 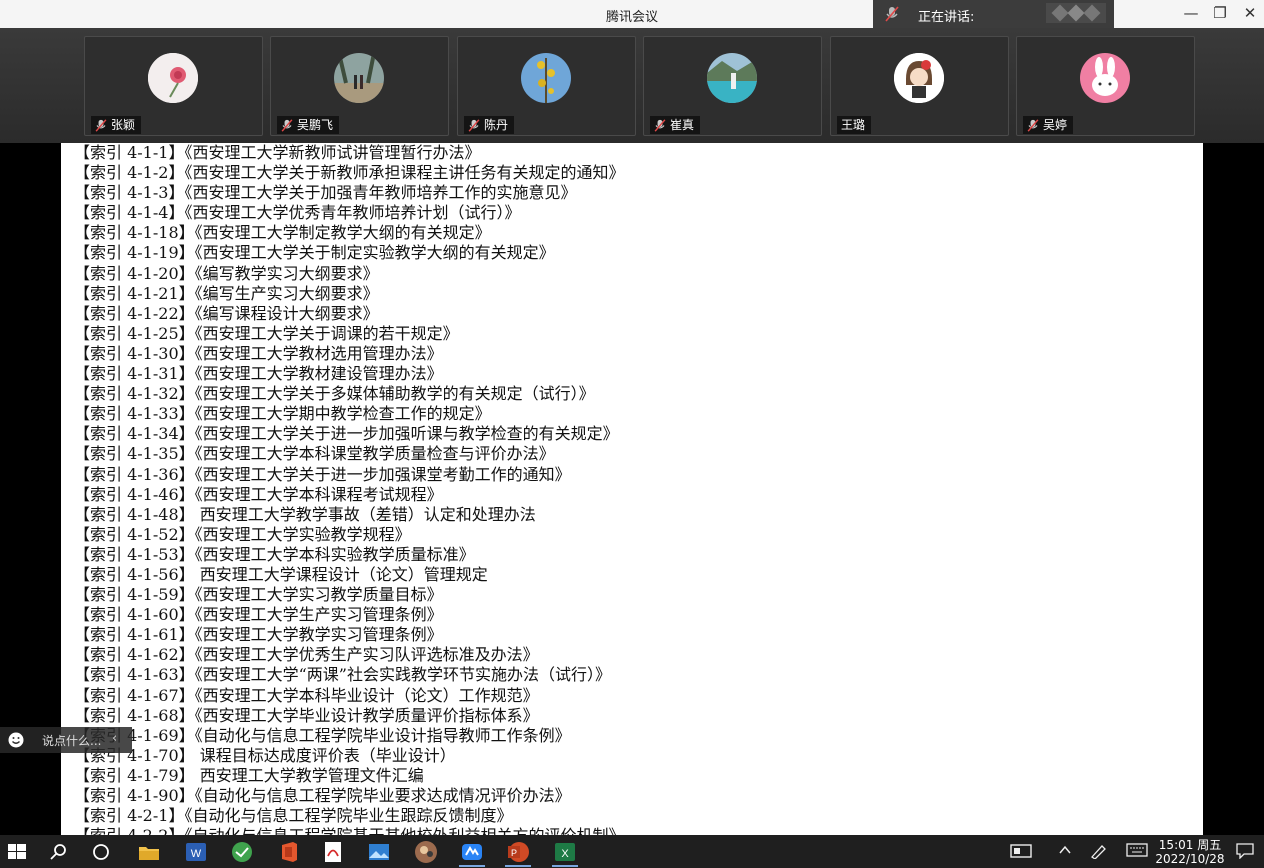 I want to click on speaking-indicator: 正在讲话:, so click(x=993, y=14).